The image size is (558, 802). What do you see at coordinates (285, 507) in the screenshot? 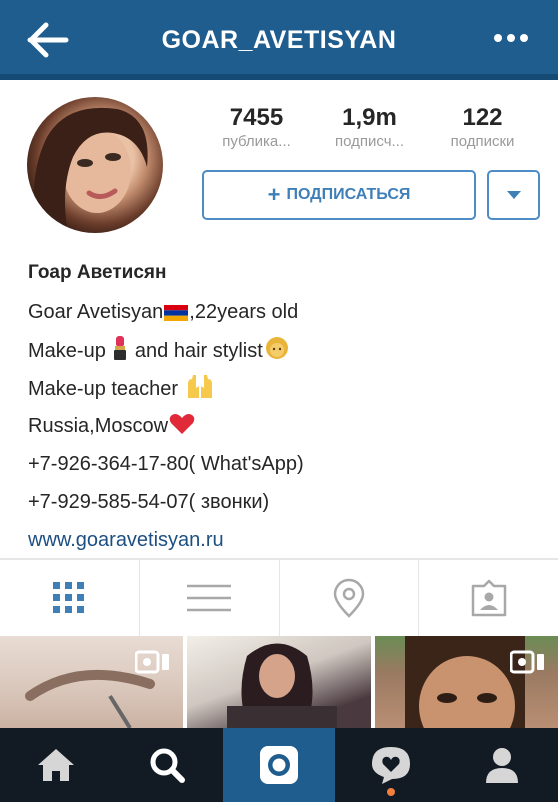
I see `bio-phone-2: +7-929-585-54-07( звонки)` at bounding box center [285, 507].